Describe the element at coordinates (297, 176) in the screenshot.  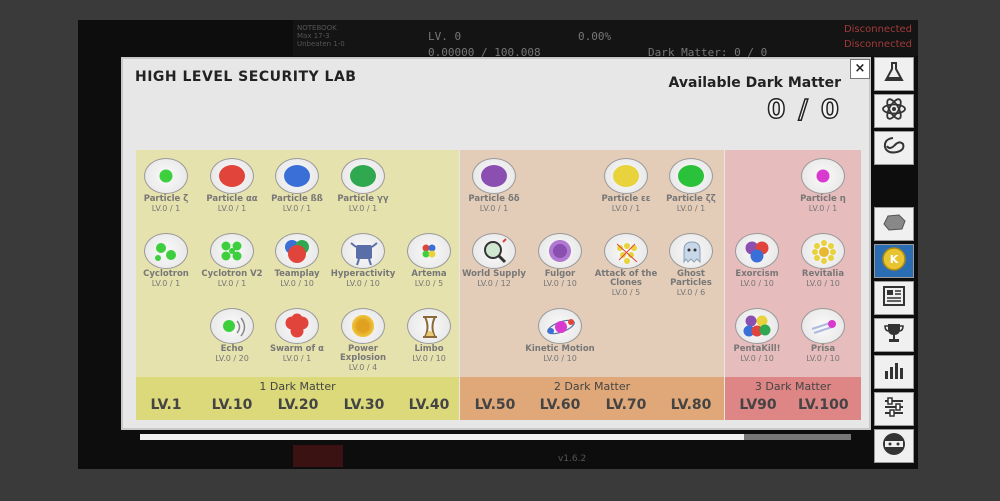
I see `particle-beta-icon` at that location.